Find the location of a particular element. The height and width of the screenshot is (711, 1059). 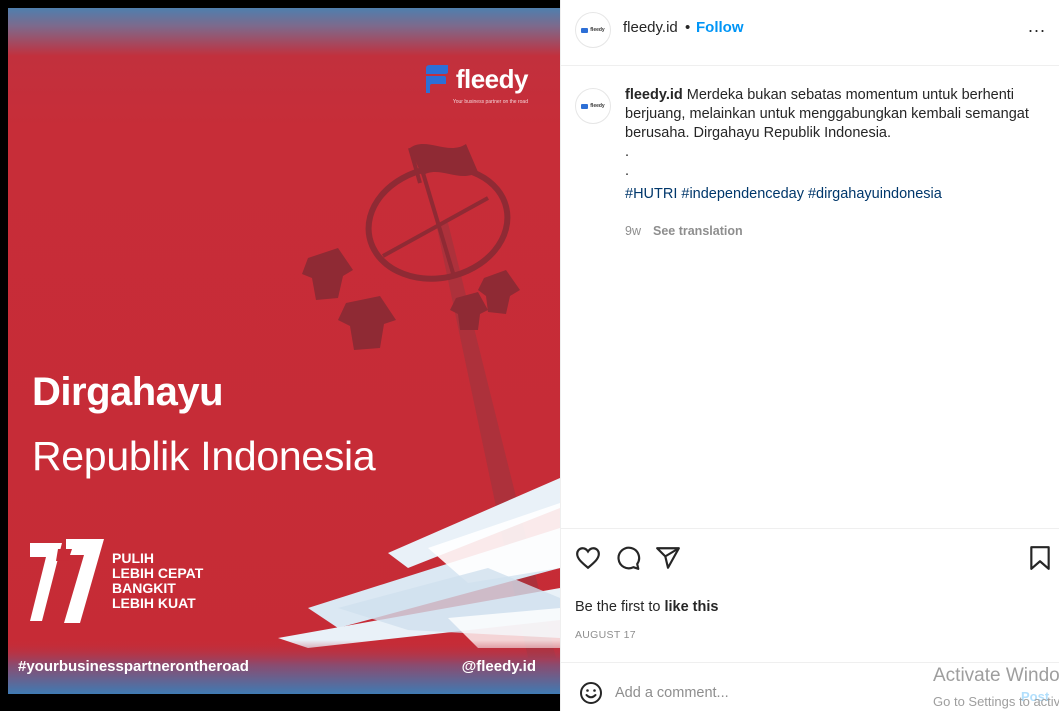

emoji-icon is located at coordinates (591, 693).